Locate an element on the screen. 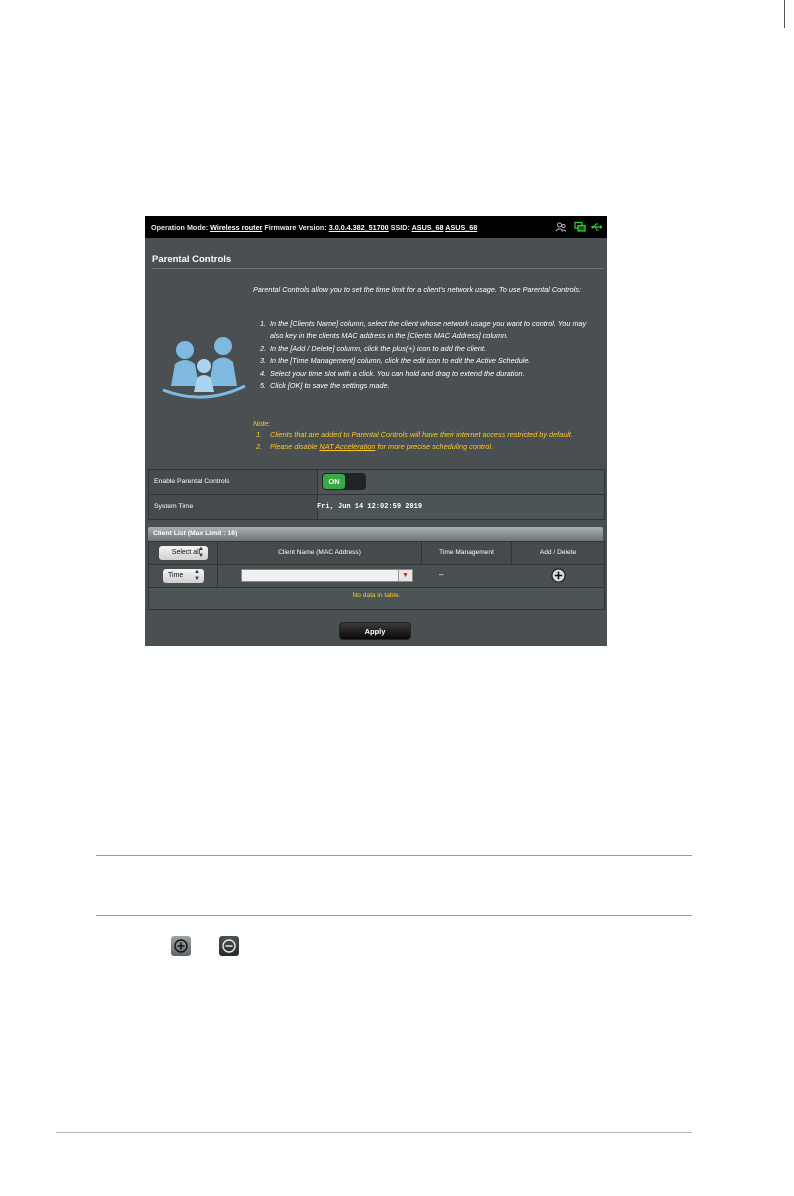  system-time-value: Fri, Jun 14 12:02:59 2019 is located at coordinates (370, 507).